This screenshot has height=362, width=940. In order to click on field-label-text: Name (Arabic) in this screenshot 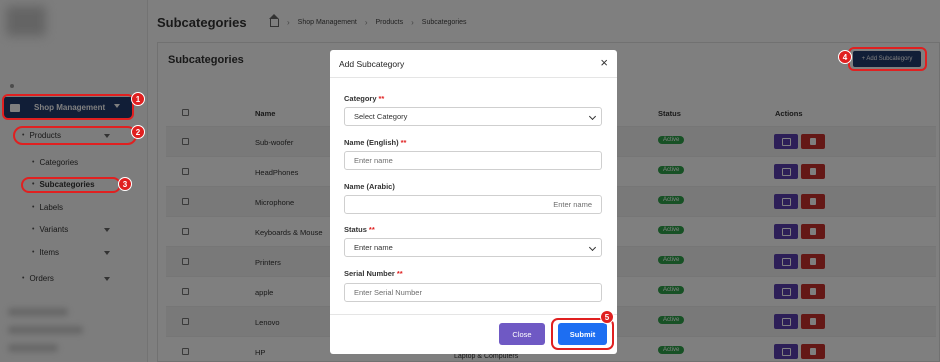, I will do `click(369, 186)`.